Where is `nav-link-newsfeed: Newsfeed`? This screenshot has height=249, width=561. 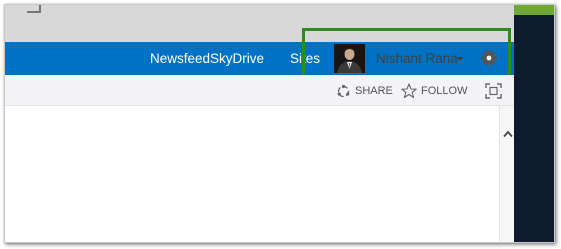
nav-link-newsfeed: Newsfeed is located at coordinates (180, 58).